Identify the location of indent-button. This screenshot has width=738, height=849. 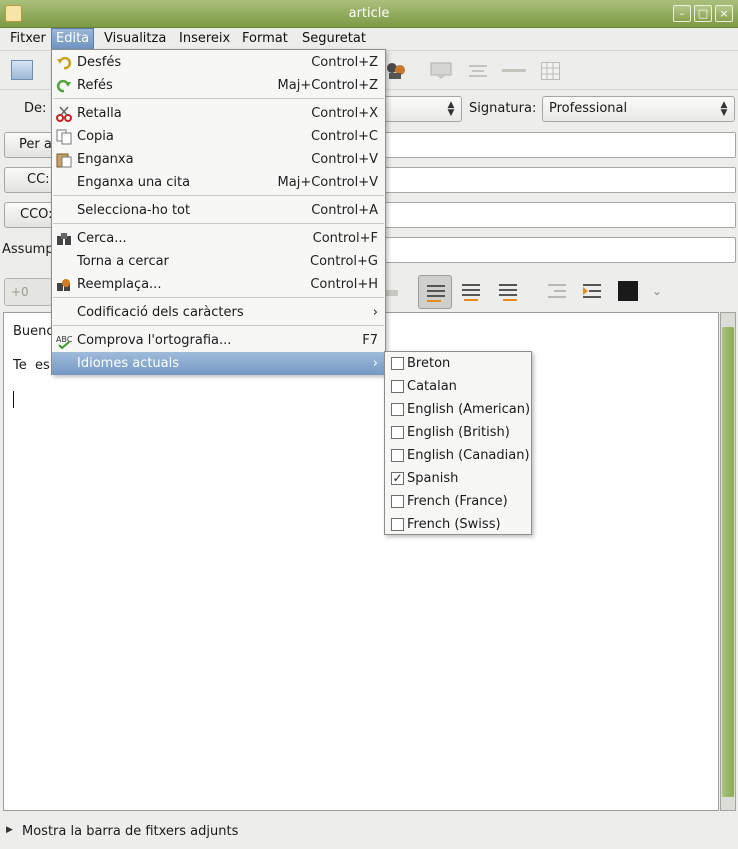
(592, 292).